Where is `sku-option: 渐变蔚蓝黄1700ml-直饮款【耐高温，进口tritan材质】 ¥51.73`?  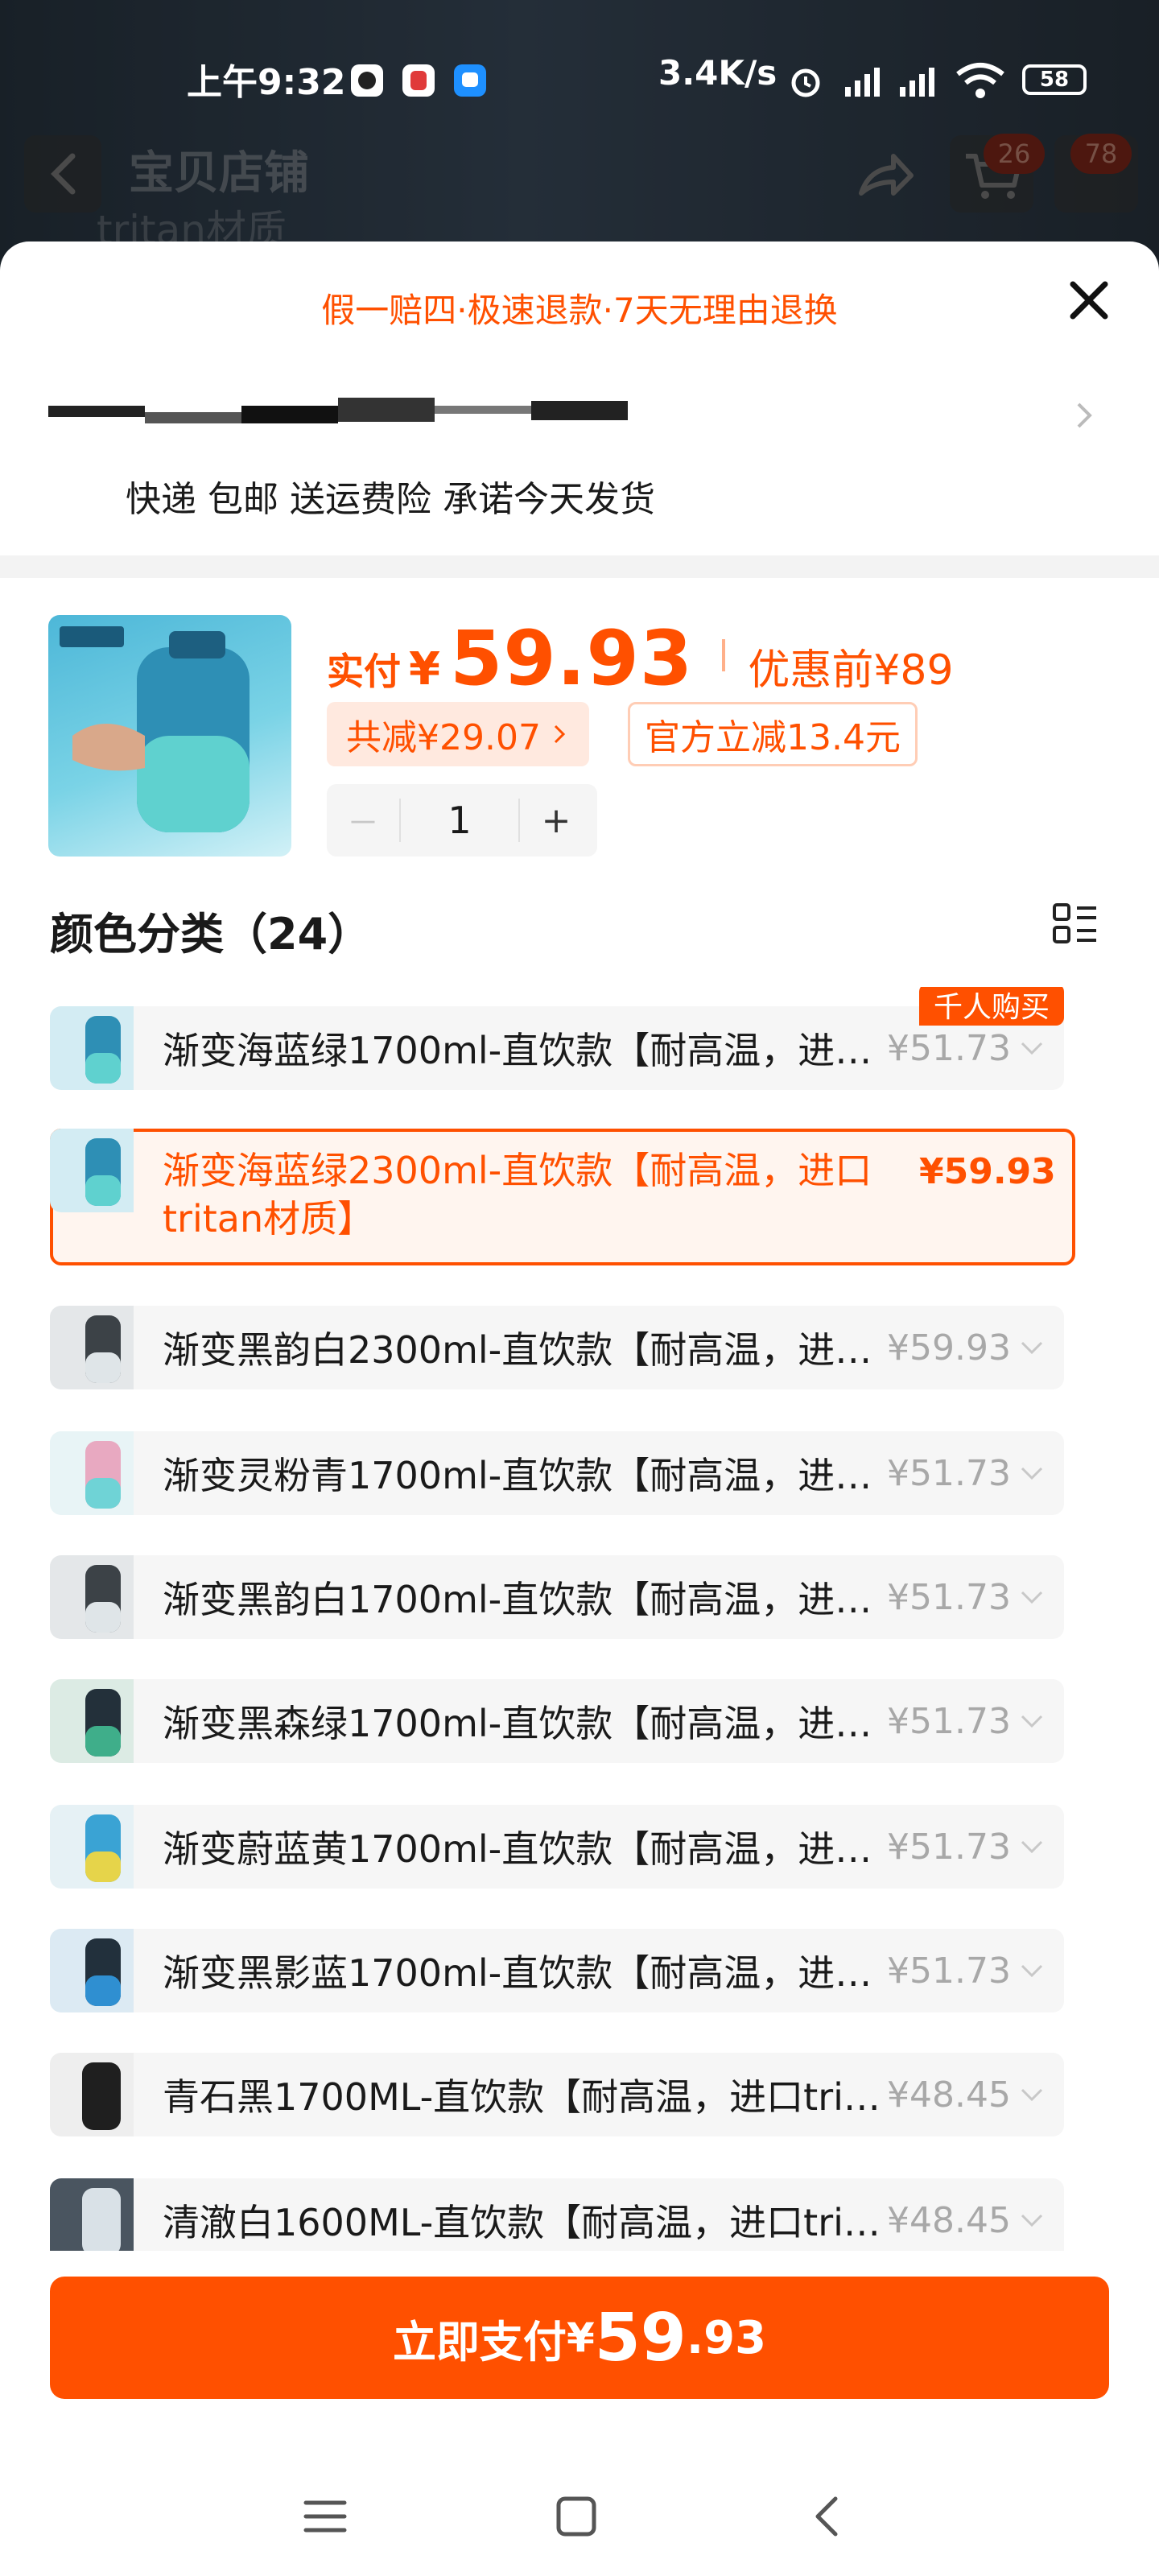 sku-option: 渐变蔚蓝黄1700ml-直饮款【耐高温，进口tritan材质】 ¥51.73 is located at coordinates (557, 1847).